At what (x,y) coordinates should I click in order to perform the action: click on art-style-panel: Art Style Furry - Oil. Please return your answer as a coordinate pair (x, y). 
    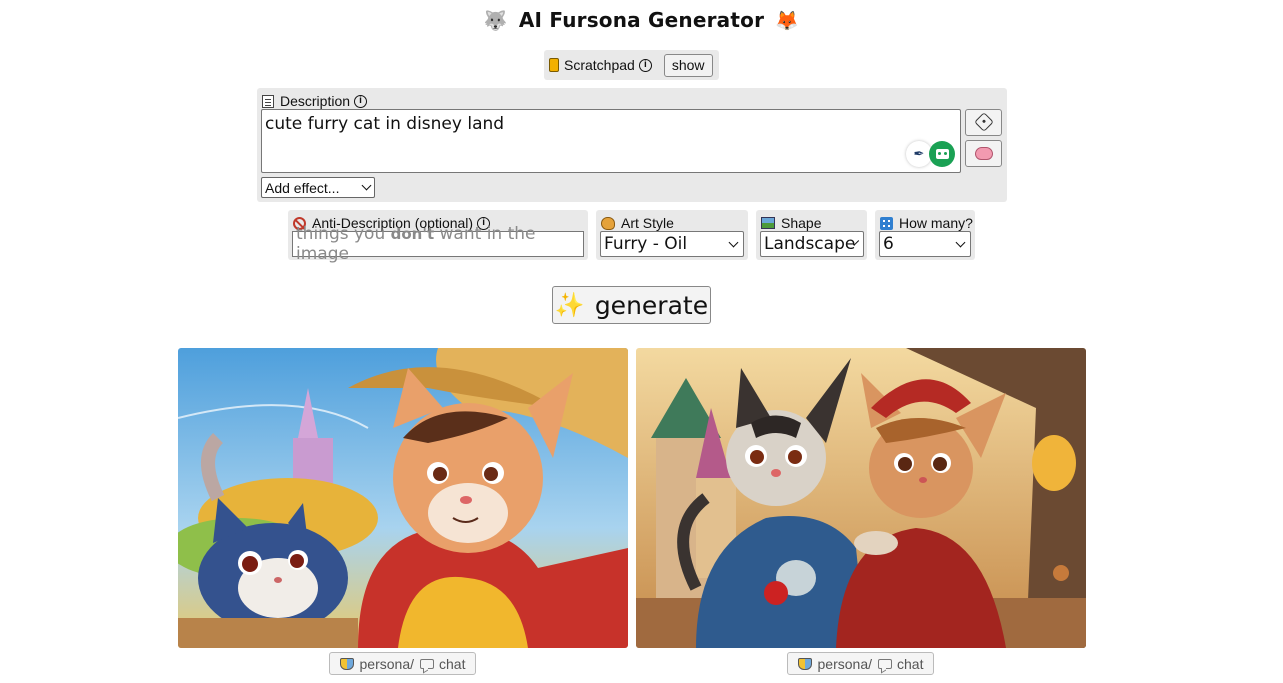
    Looking at the image, I should click on (672, 235).